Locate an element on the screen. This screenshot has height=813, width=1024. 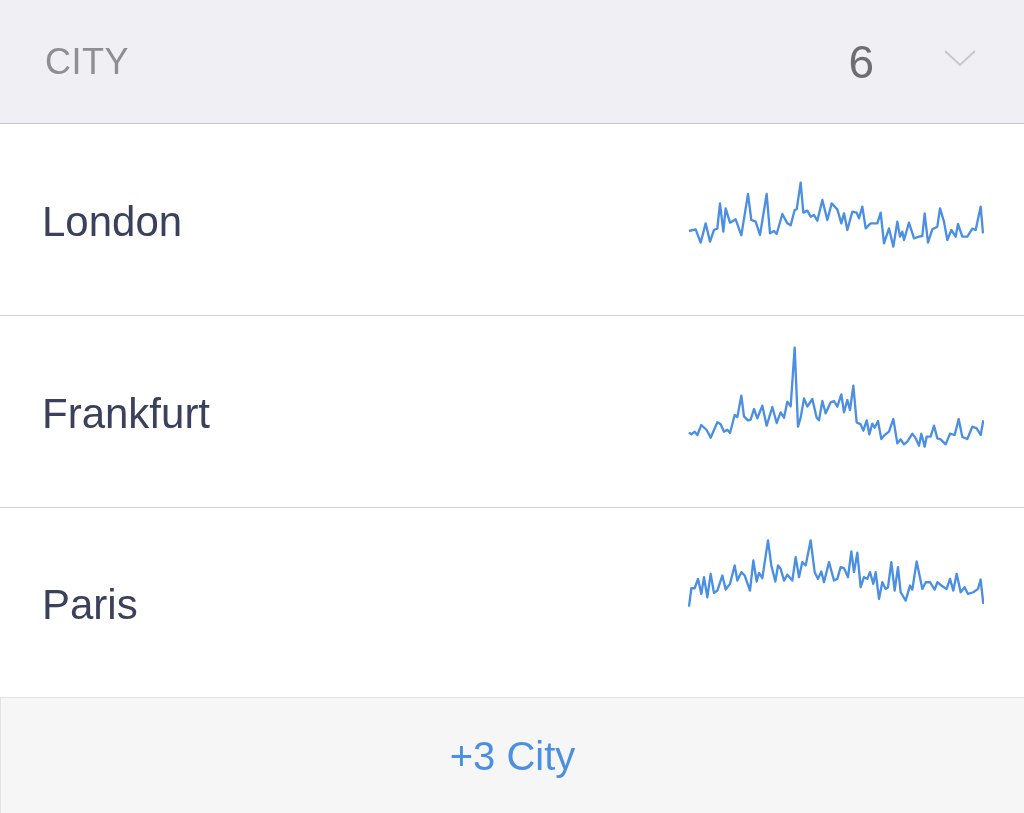
city-name: Frankfurt is located at coordinates (126, 413).